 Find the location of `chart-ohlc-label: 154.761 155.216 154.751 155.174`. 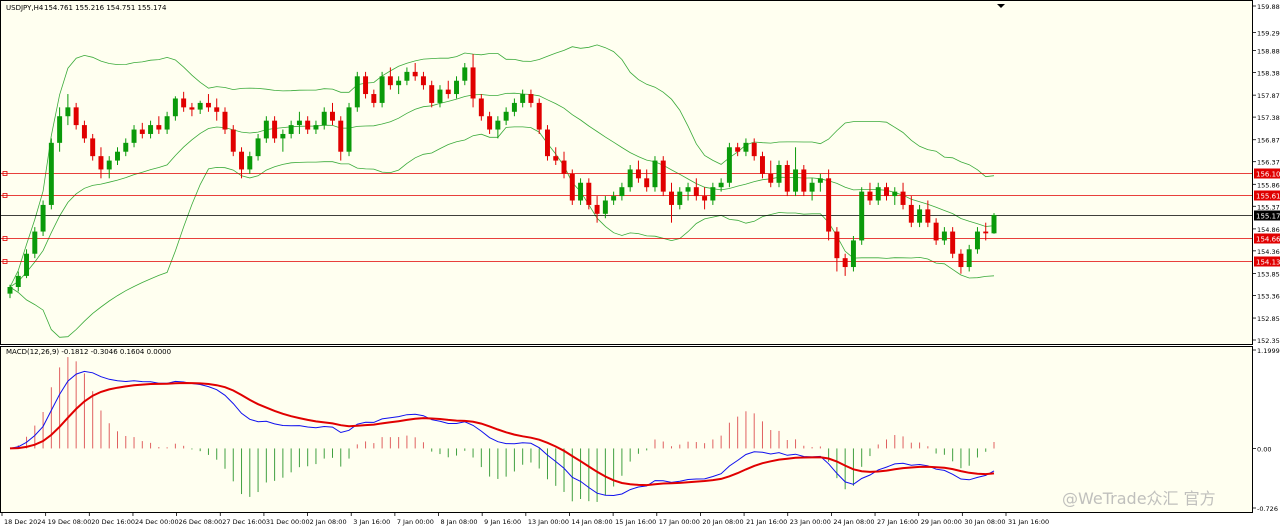

chart-ohlc-label: 154.761 155.216 154.751 155.174 is located at coordinates (105, 8).